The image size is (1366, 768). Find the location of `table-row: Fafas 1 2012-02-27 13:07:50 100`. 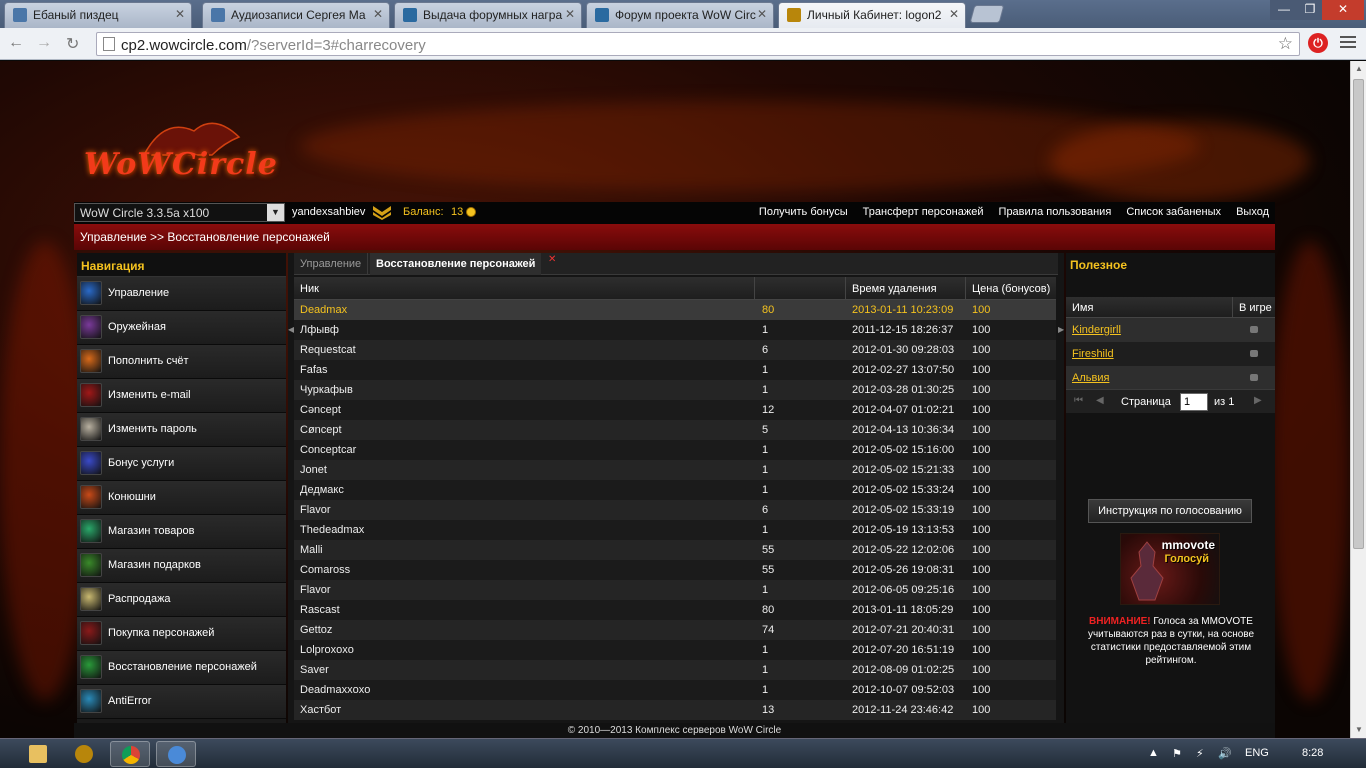

table-row: Fafas 1 2012-02-27 13:07:50 100 is located at coordinates (675, 370).